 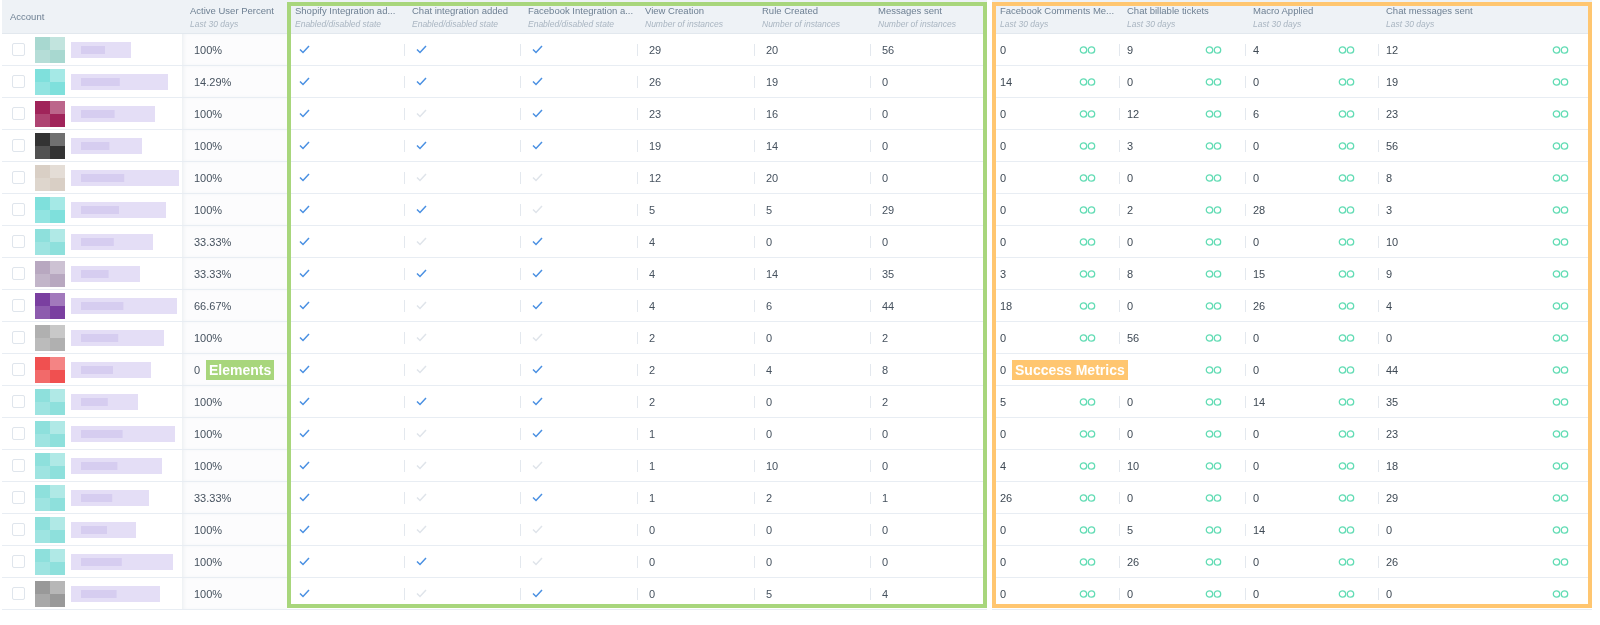 What do you see at coordinates (92, 17) in the screenshot?
I see `column-header: Account` at bounding box center [92, 17].